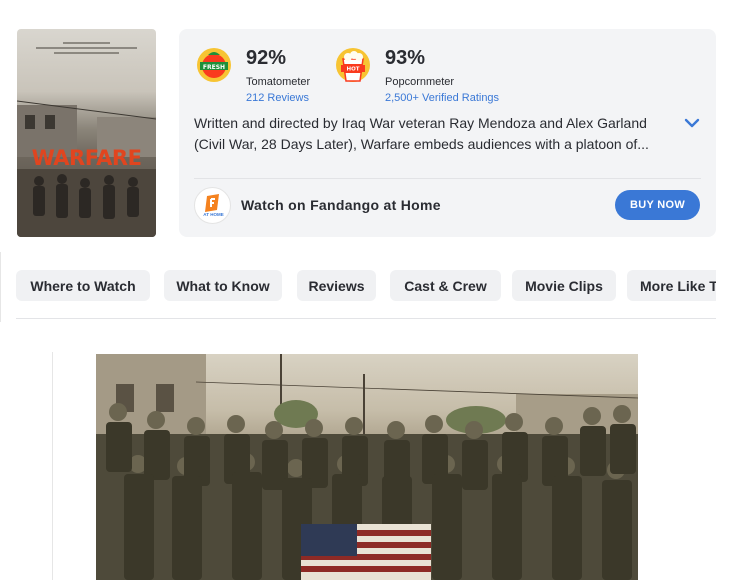 This screenshot has width=736, height=580. I want to click on tomatometer-percent: 92%, so click(266, 58).